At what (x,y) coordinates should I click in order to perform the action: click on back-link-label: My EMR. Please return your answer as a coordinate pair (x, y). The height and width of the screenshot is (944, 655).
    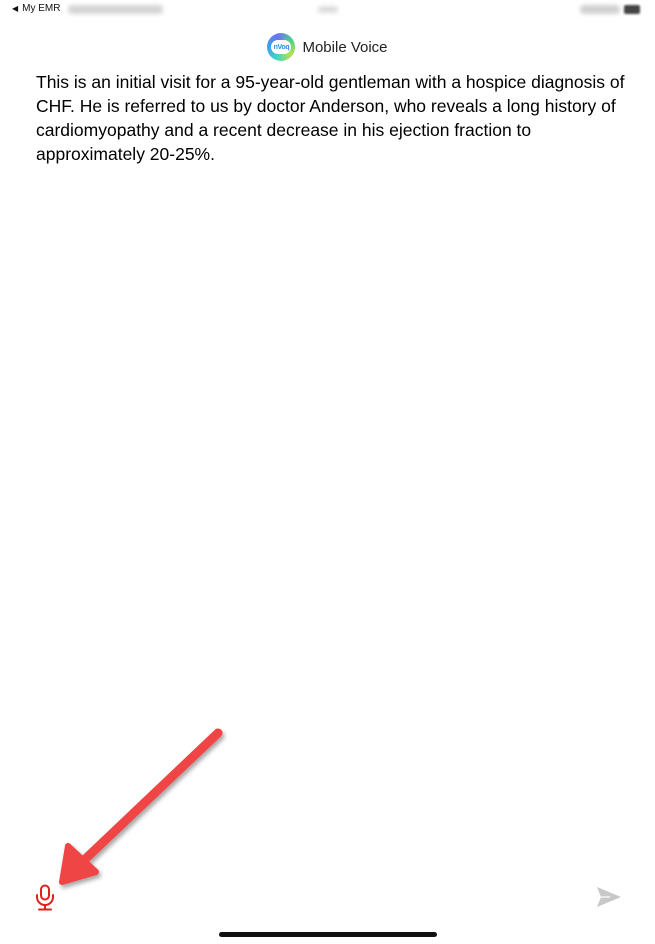
    Looking at the image, I should click on (41, 8).